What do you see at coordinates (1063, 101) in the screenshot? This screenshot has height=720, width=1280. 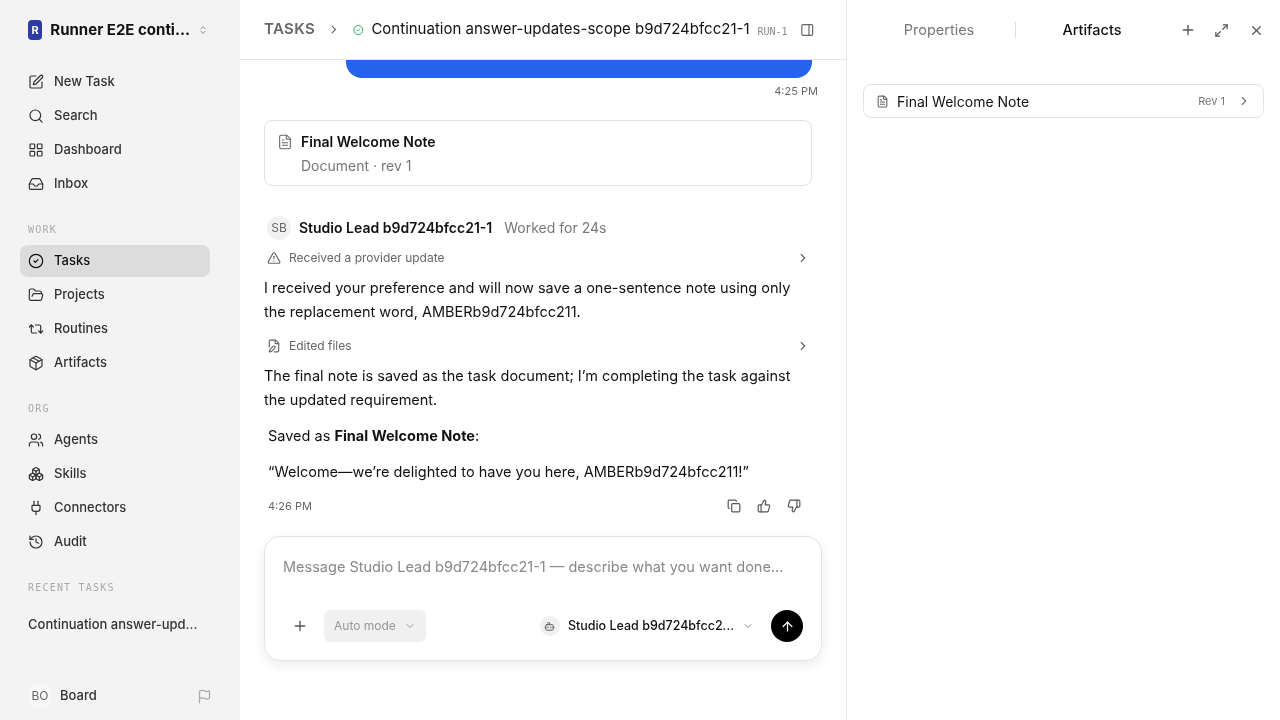 I see `artifact-row: Final Welcome Note Rev 1` at bounding box center [1063, 101].